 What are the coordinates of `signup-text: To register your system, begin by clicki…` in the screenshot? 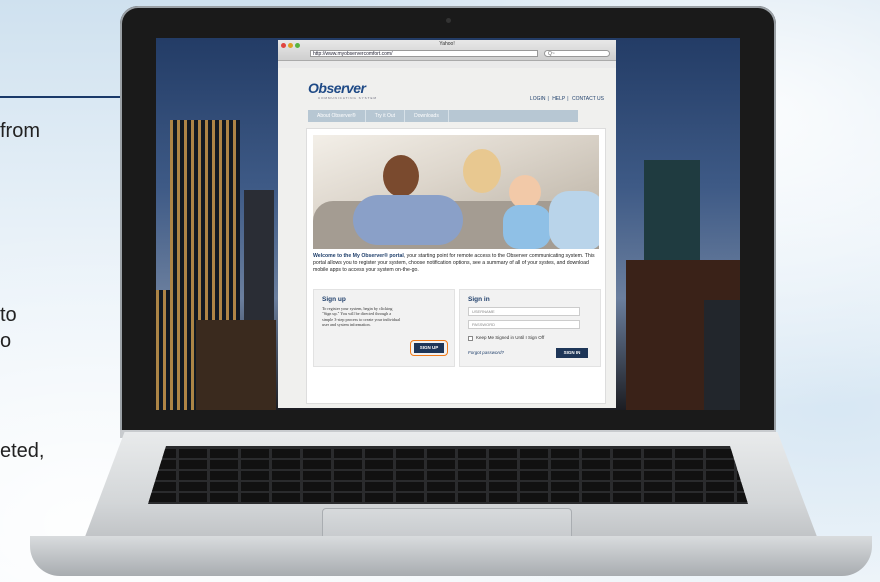 It's located at (361, 317).